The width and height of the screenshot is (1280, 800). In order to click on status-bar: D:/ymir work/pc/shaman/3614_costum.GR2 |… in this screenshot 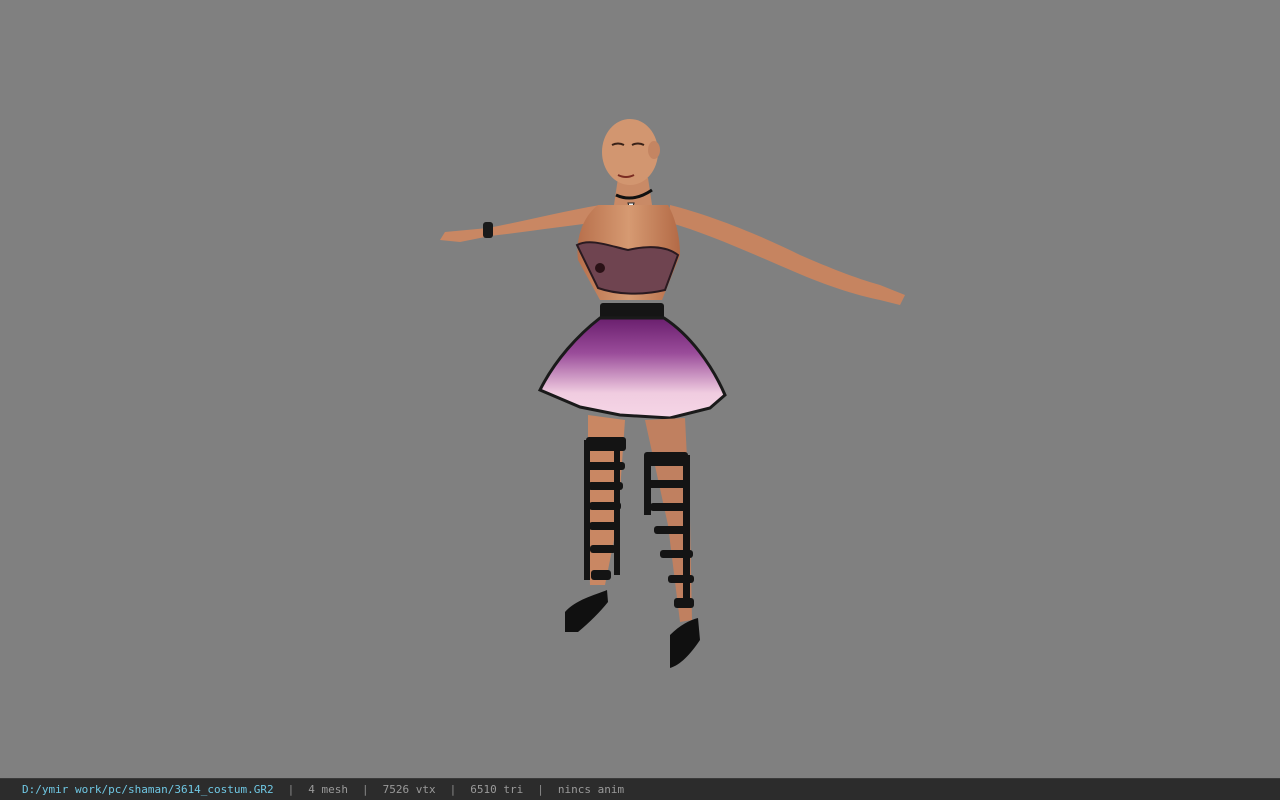, I will do `click(640, 789)`.